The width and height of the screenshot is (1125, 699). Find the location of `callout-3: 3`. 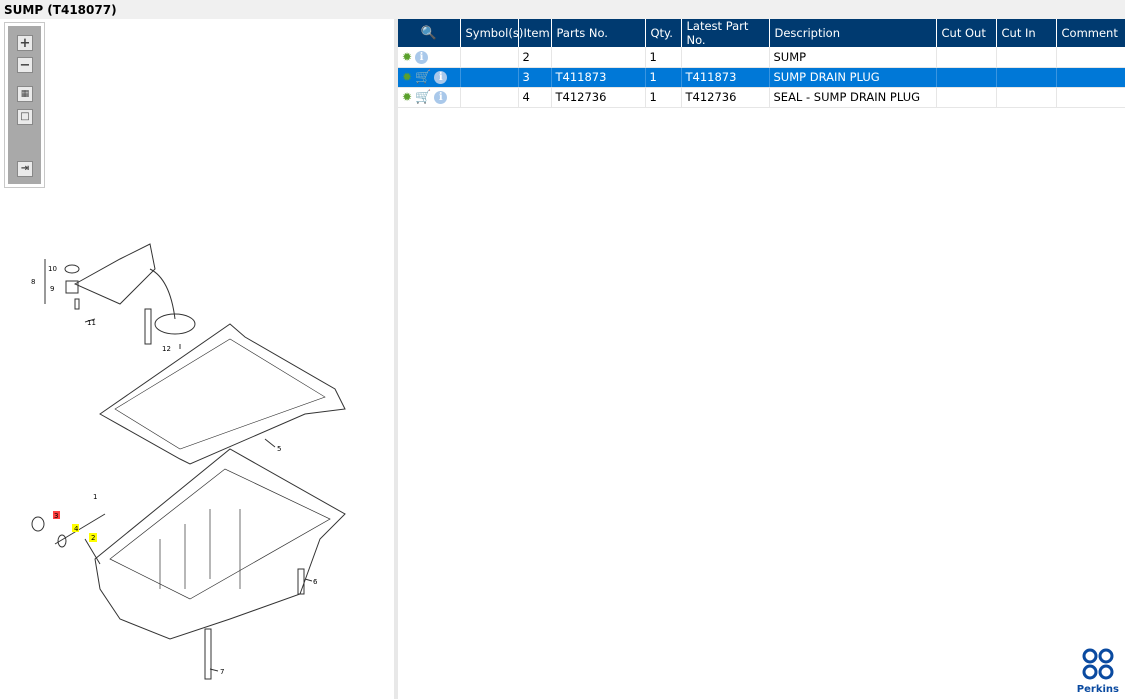

callout-3: 3 is located at coordinates (56, 516).